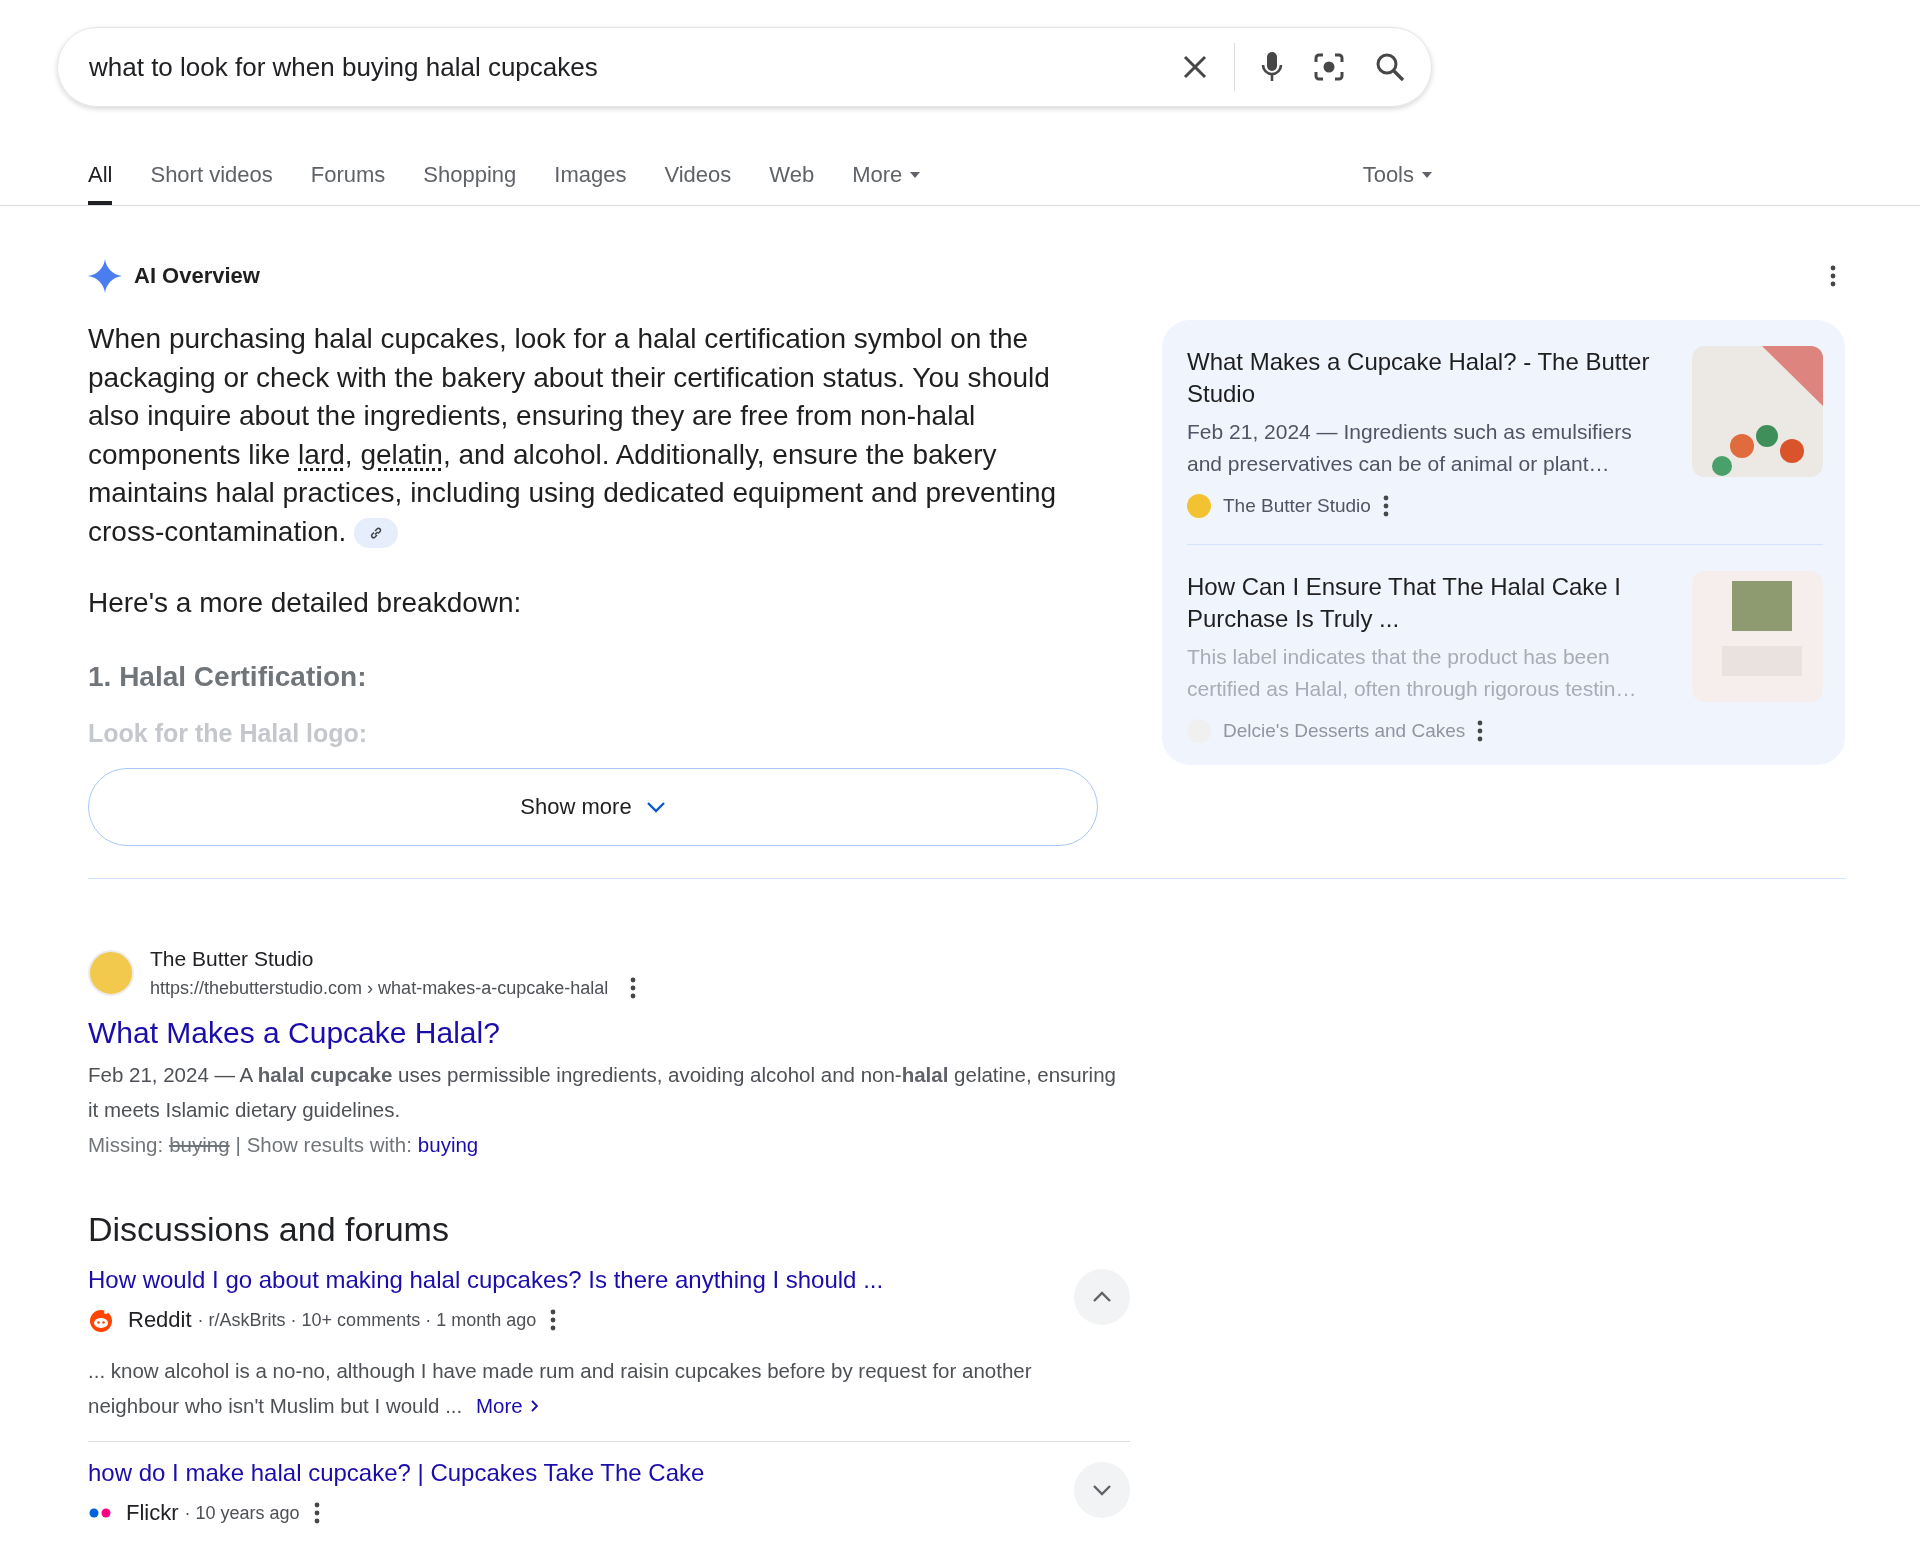 The image size is (1920, 1546). I want to click on search-tab: Videos, so click(698, 175).